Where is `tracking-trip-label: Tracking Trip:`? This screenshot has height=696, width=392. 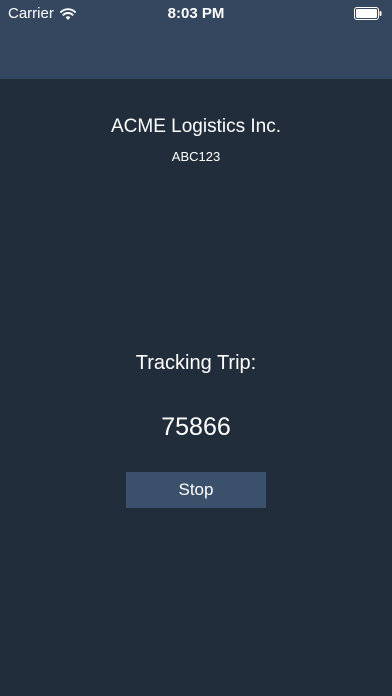 tracking-trip-label: Tracking Trip: is located at coordinates (196, 363).